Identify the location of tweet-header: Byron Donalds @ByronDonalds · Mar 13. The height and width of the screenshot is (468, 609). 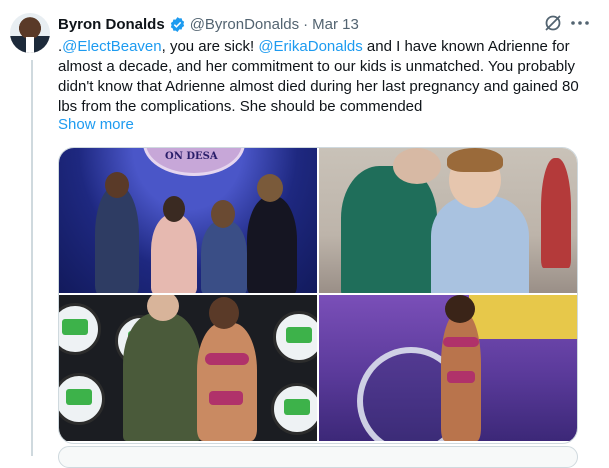
(323, 24).